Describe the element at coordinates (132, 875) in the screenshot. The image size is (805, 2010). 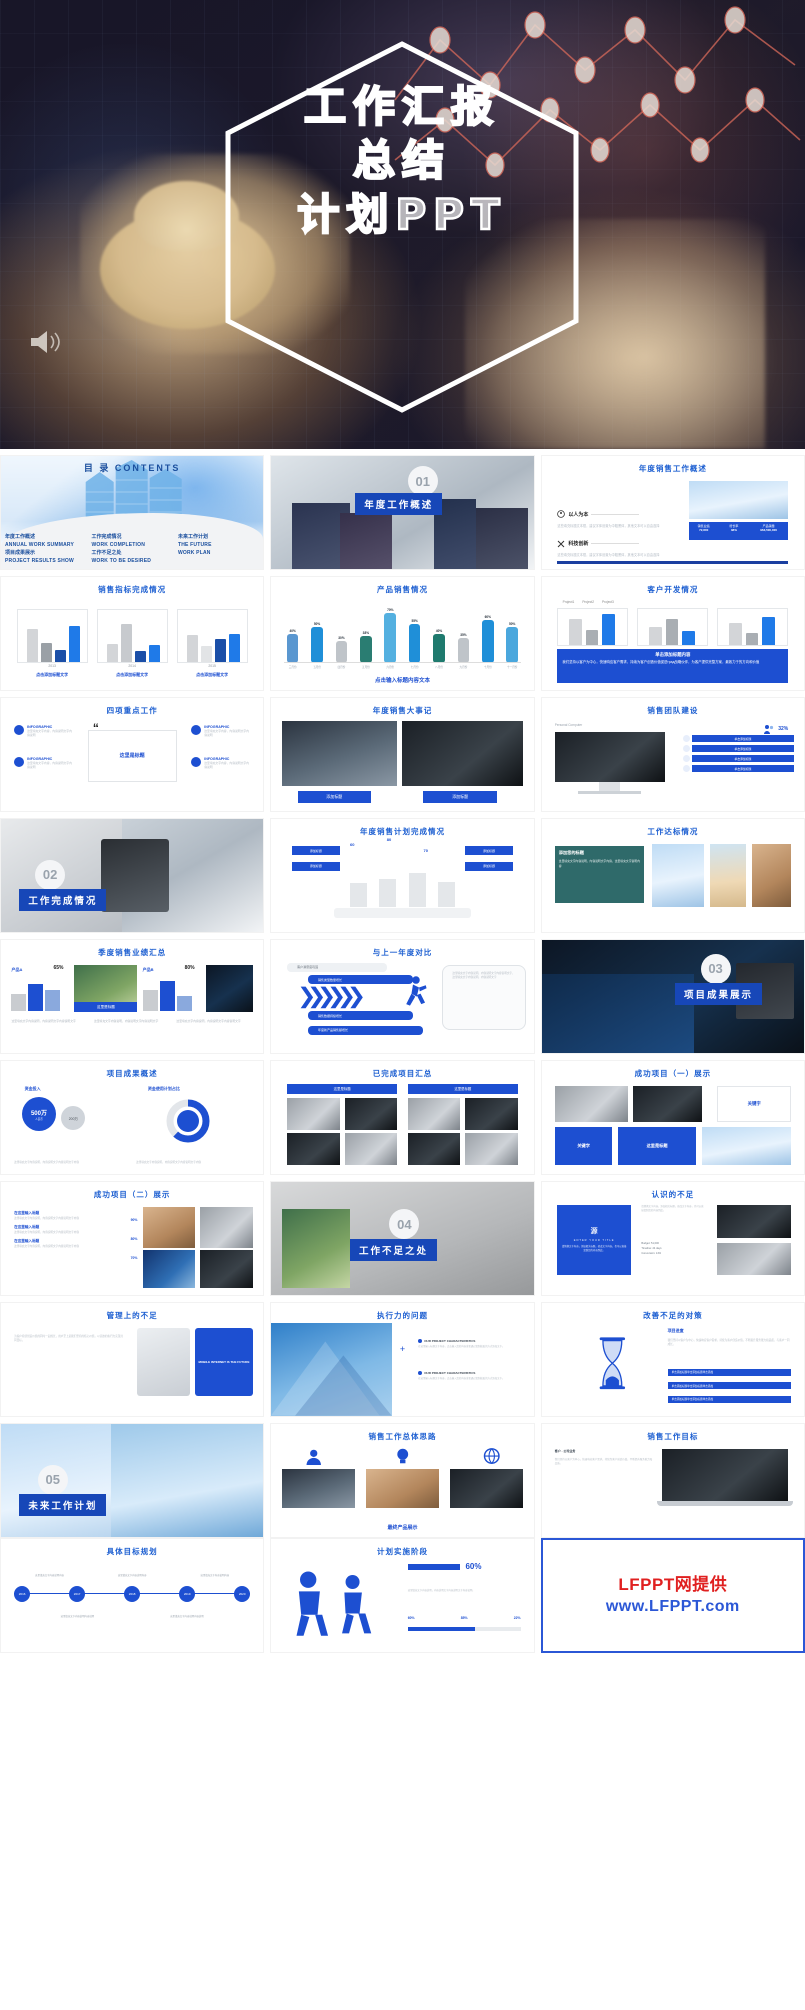
I see `thumb-section-02: 02 工作完成情况` at that location.